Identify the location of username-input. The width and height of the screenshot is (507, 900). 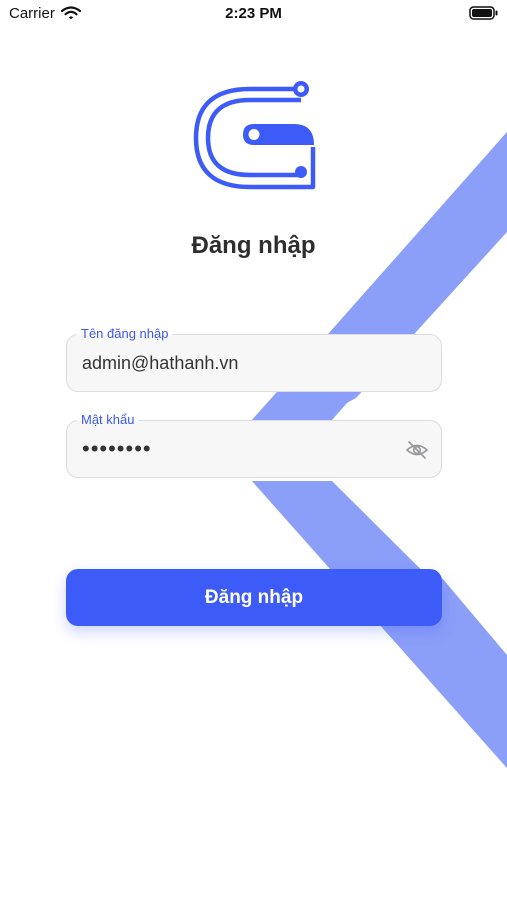
(236, 363).